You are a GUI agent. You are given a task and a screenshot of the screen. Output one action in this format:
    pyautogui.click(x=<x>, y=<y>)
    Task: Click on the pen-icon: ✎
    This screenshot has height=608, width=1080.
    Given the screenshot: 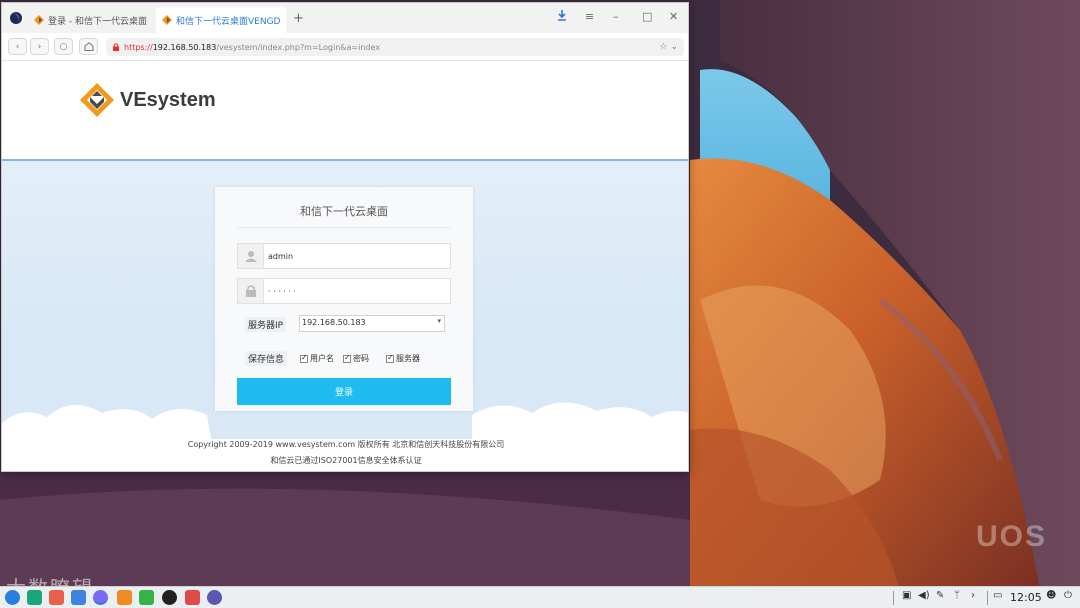 What is the action you would take?
    pyautogui.click(x=940, y=595)
    